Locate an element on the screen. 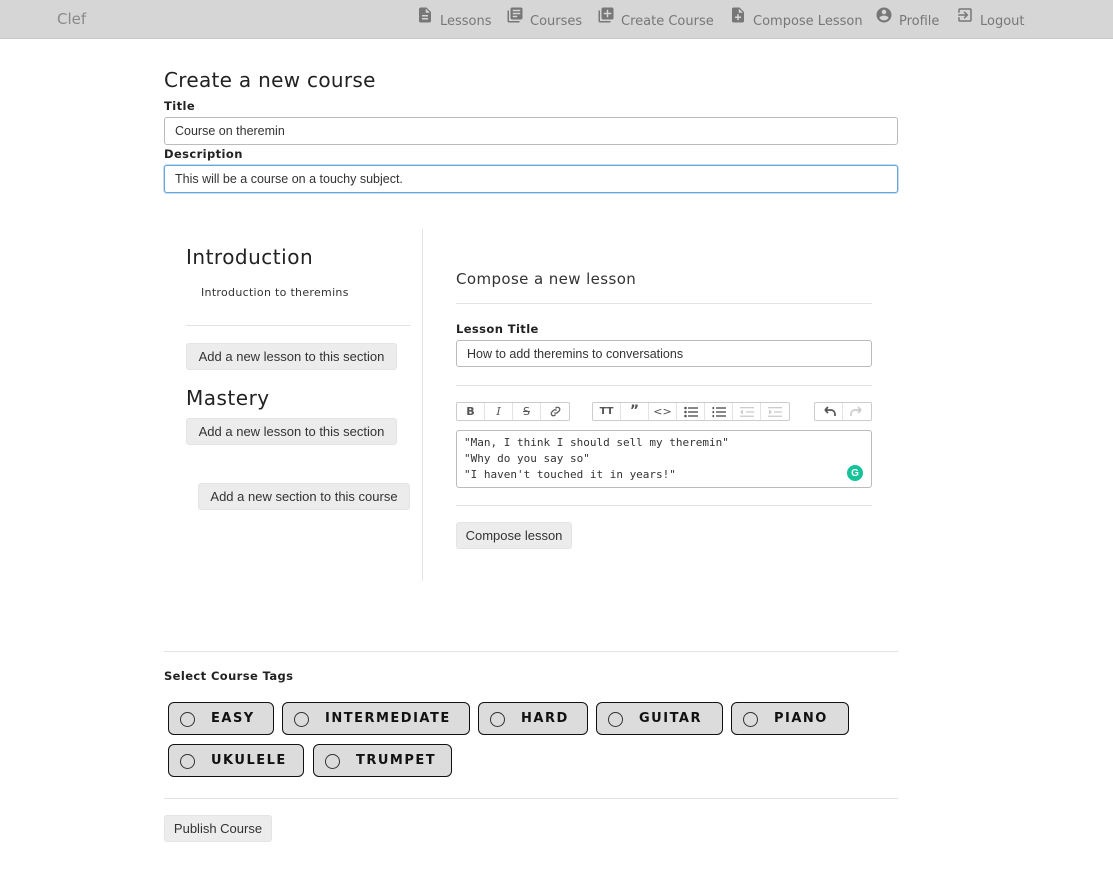 Image resolution: width=1113 pixels, height=883 pixels. bold-icon: B is located at coordinates (471, 411).